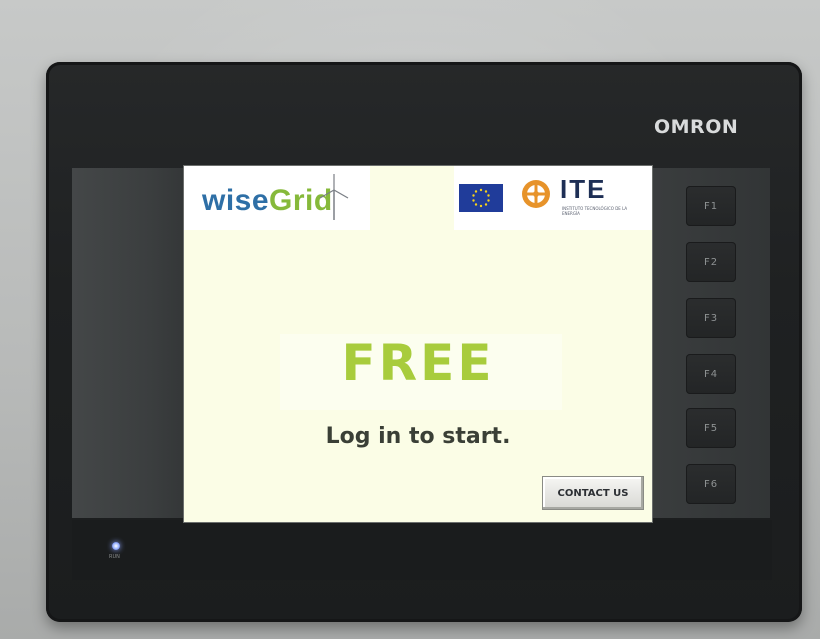 The image size is (820, 639). What do you see at coordinates (418, 363) in the screenshot?
I see `status-text: FREE` at bounding box center [418, 363].